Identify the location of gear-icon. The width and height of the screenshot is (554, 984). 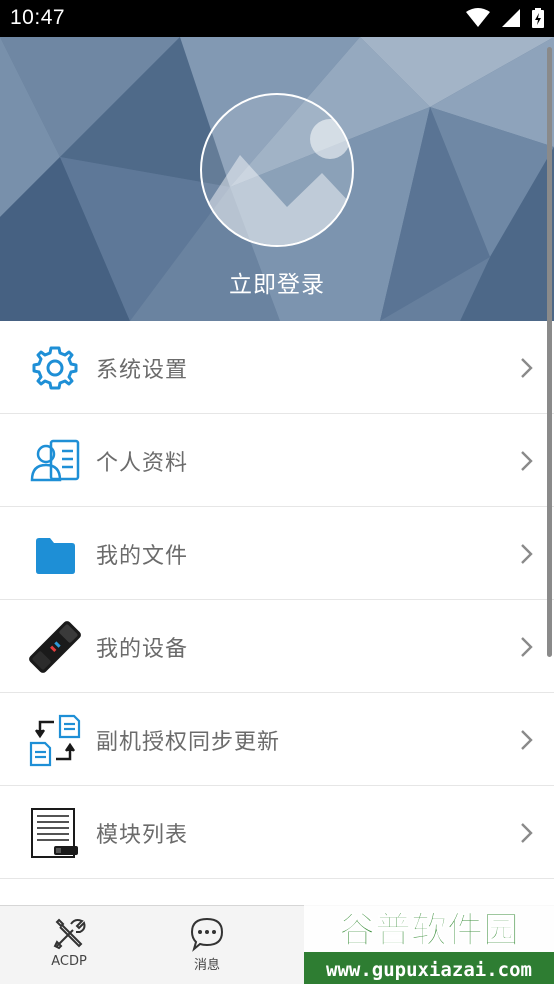
(55, 368).